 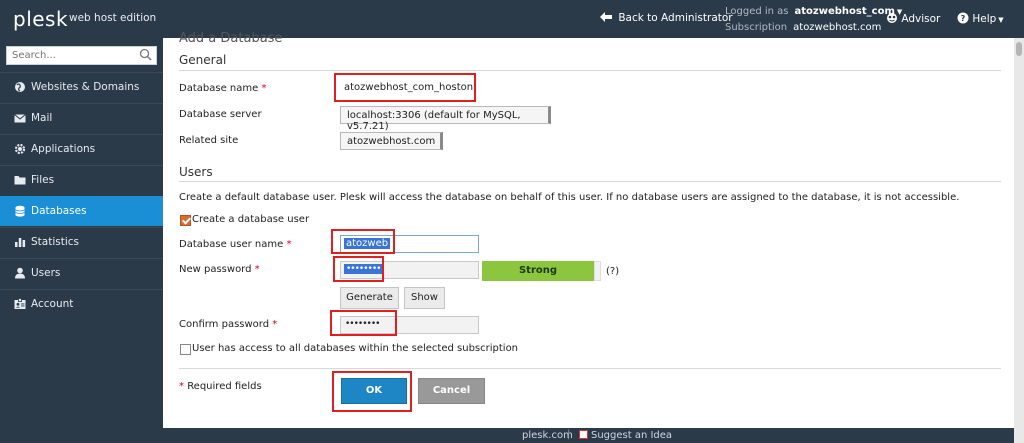 What do you see at coordinates (85, 87) in the screenshot?
I see `sidebar-item-label: Websites & Domains` at bounding box center [85, 87].